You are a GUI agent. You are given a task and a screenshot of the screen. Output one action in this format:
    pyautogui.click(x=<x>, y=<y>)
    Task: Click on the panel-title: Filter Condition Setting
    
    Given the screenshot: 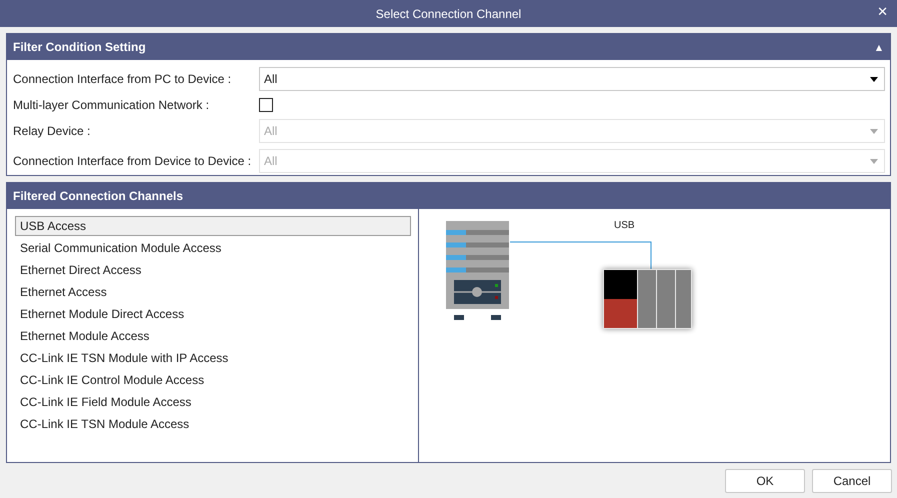 What is the action you would take?
    pyautogui.click(x=79, y=47)
    